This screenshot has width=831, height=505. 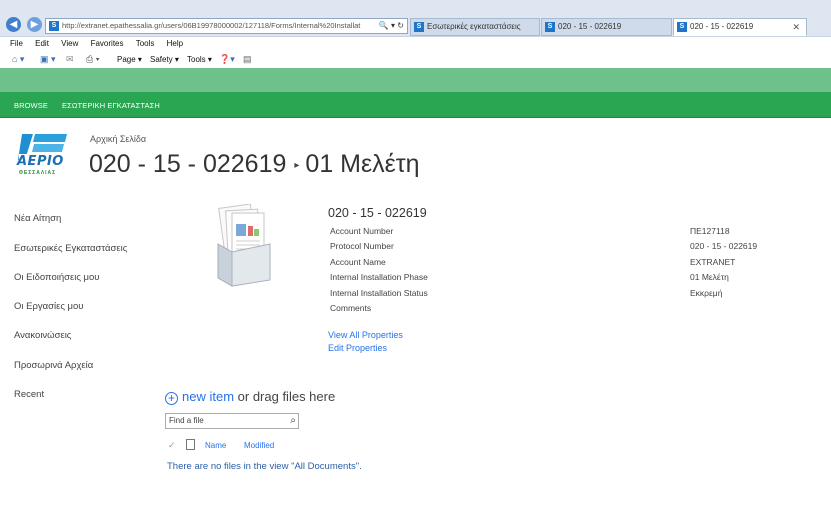 What do you see at coordinates (379, 277) in the screenshot?
I see `prop-label: Internal Installation Phase` at bounding box center [379, 277].